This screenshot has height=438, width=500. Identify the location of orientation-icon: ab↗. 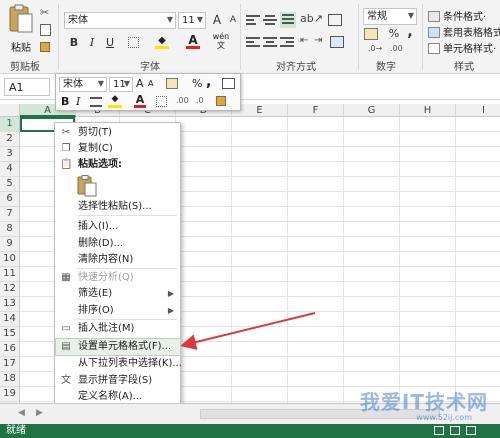
(311, 18).